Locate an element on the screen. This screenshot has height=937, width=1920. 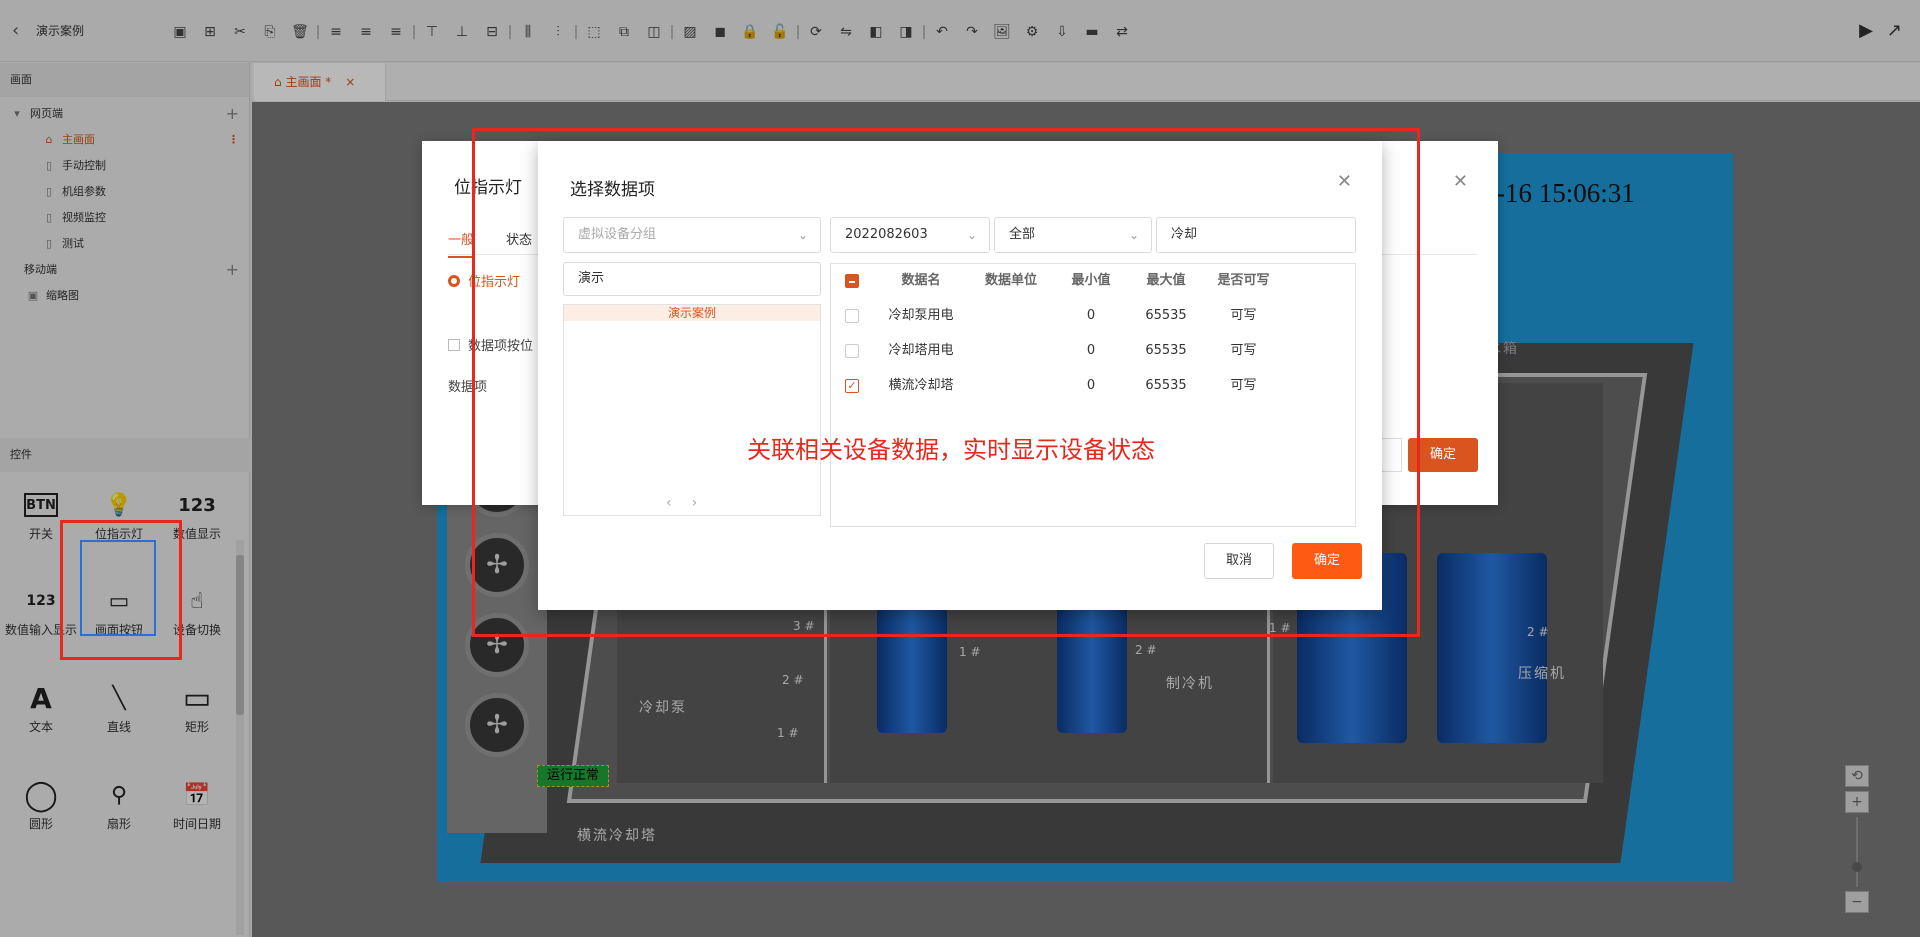
radio-dot is located at coordinates (454, 281).